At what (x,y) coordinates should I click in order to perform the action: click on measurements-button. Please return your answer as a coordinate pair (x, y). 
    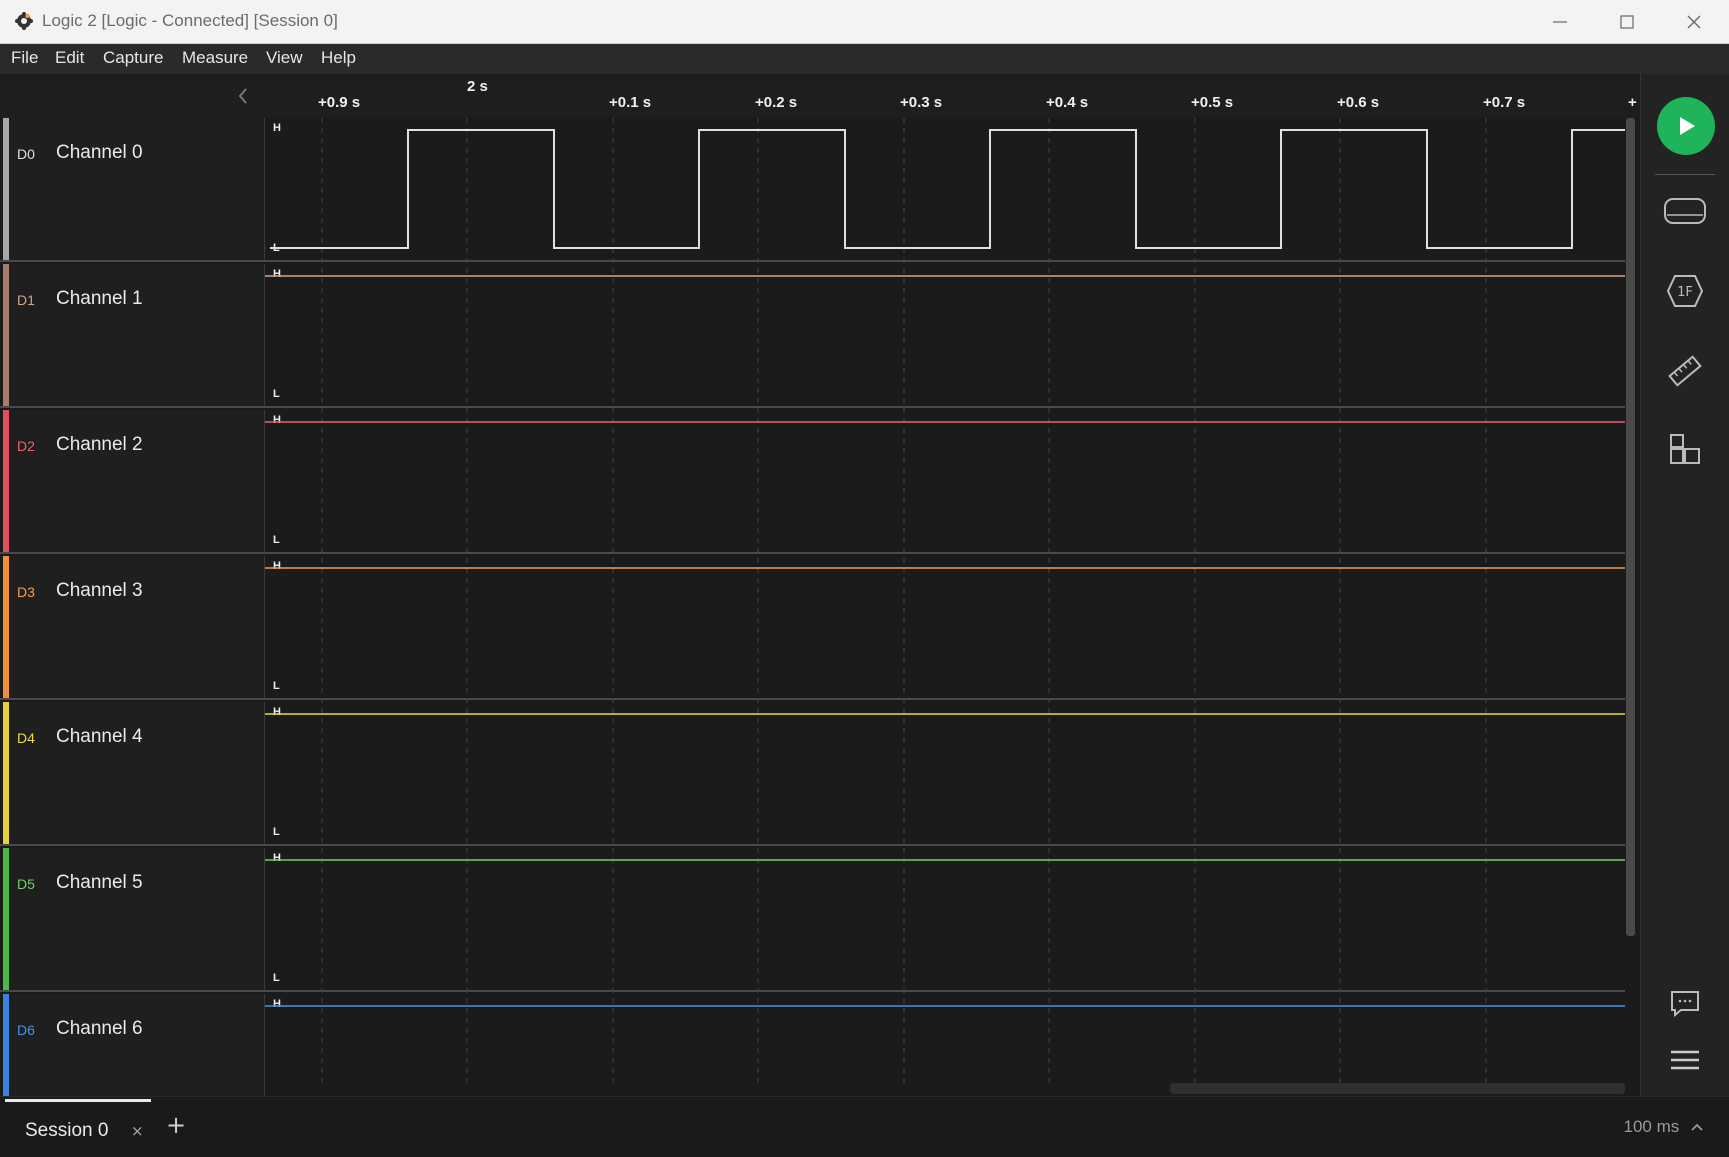
    Looking at the image, I should click on (1685, 371).